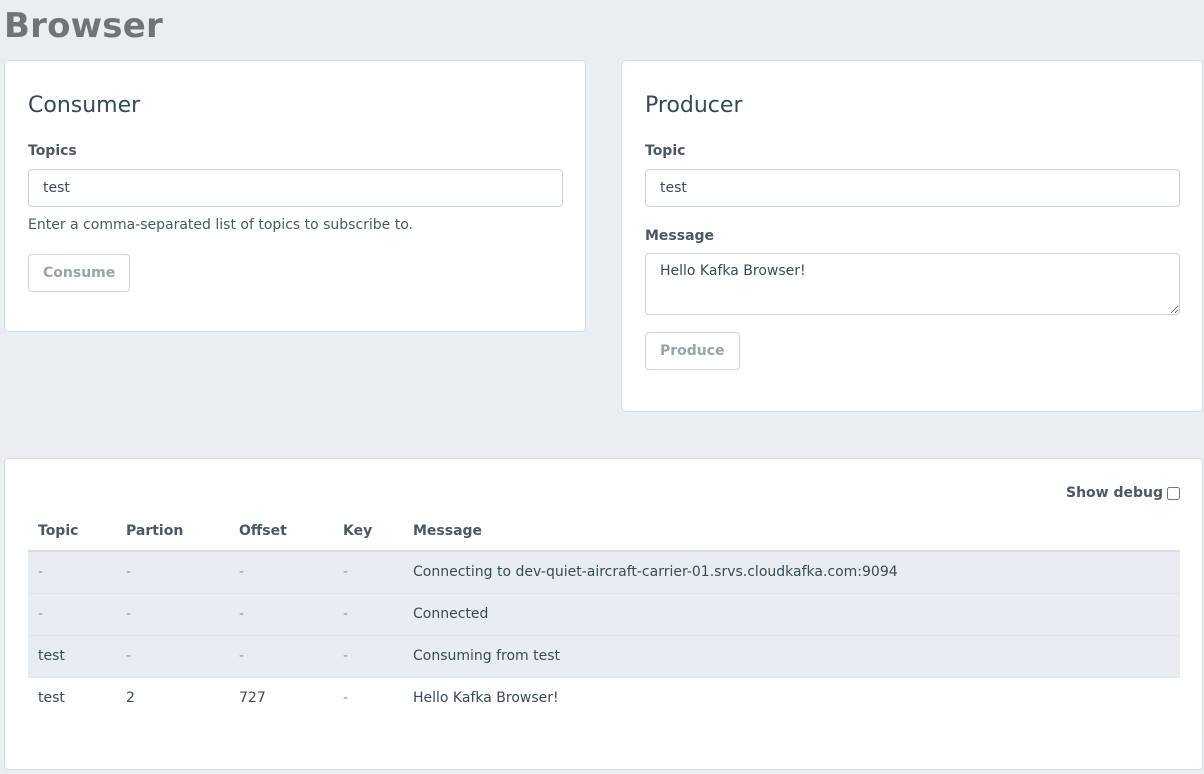  I want to click on topic-label: Topic, so click(665, 151).